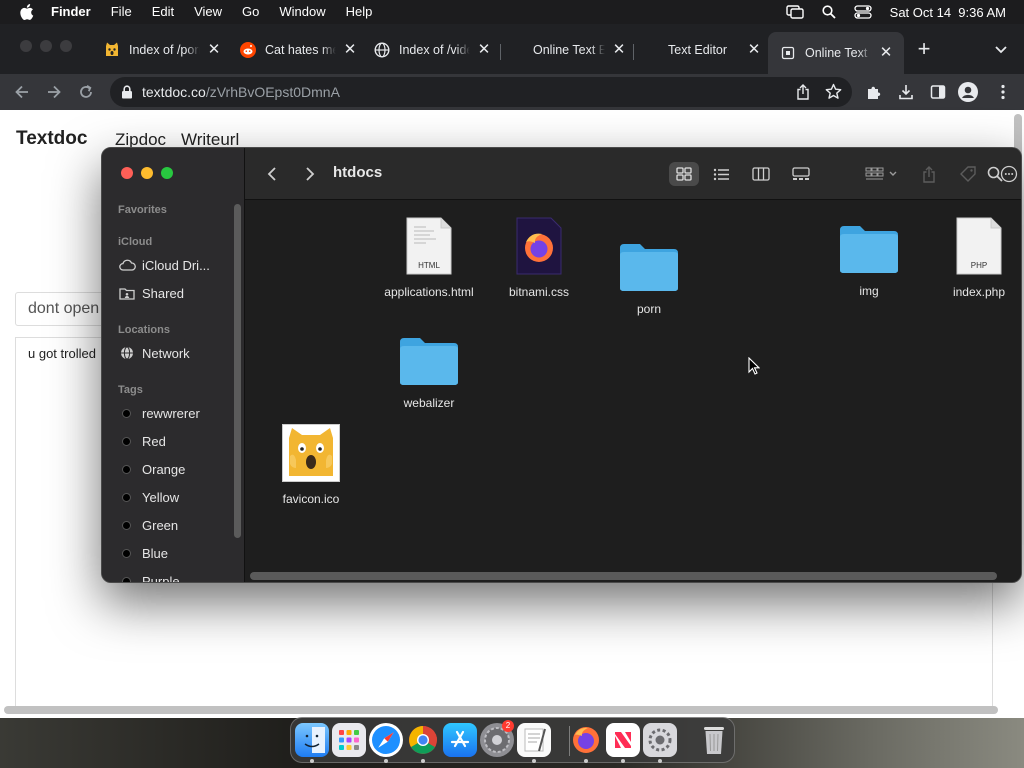 Image resolution: width=1024 pixels, height=768 pixels. Describe the element at coordinates (359, 12) in the screenshot. I see `menu-help: Help` at that location.